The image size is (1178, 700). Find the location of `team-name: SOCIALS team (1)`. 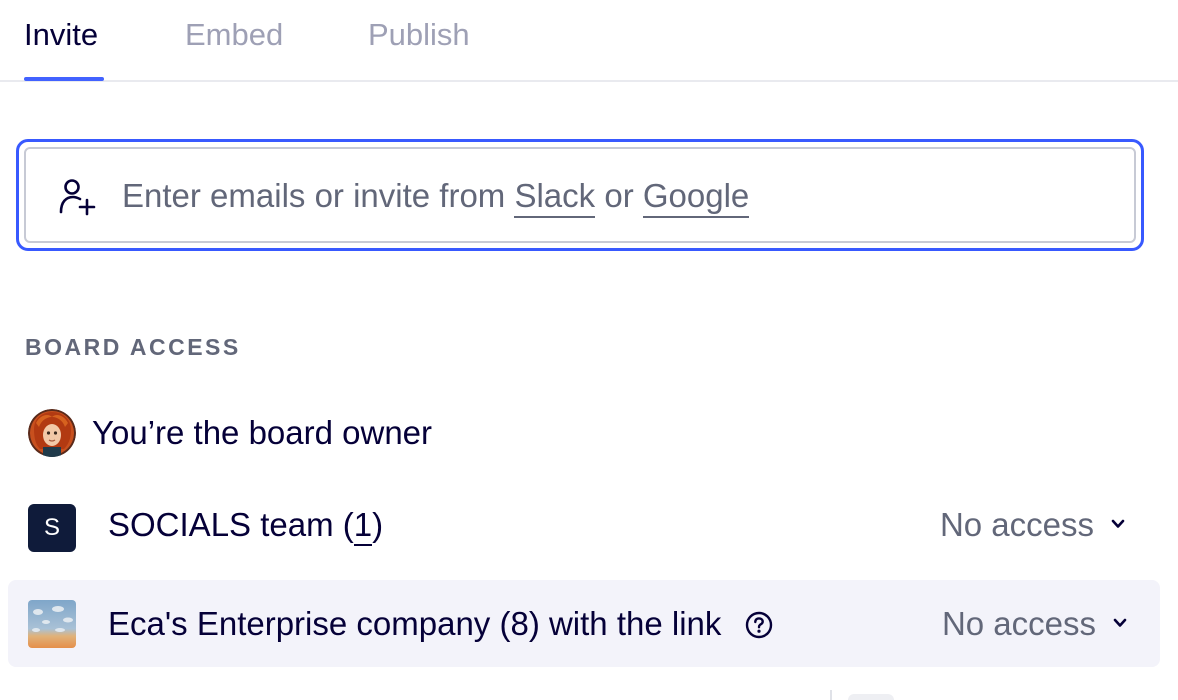

team-name: SOCIALS team (1) is located at coordinates (245, 525).